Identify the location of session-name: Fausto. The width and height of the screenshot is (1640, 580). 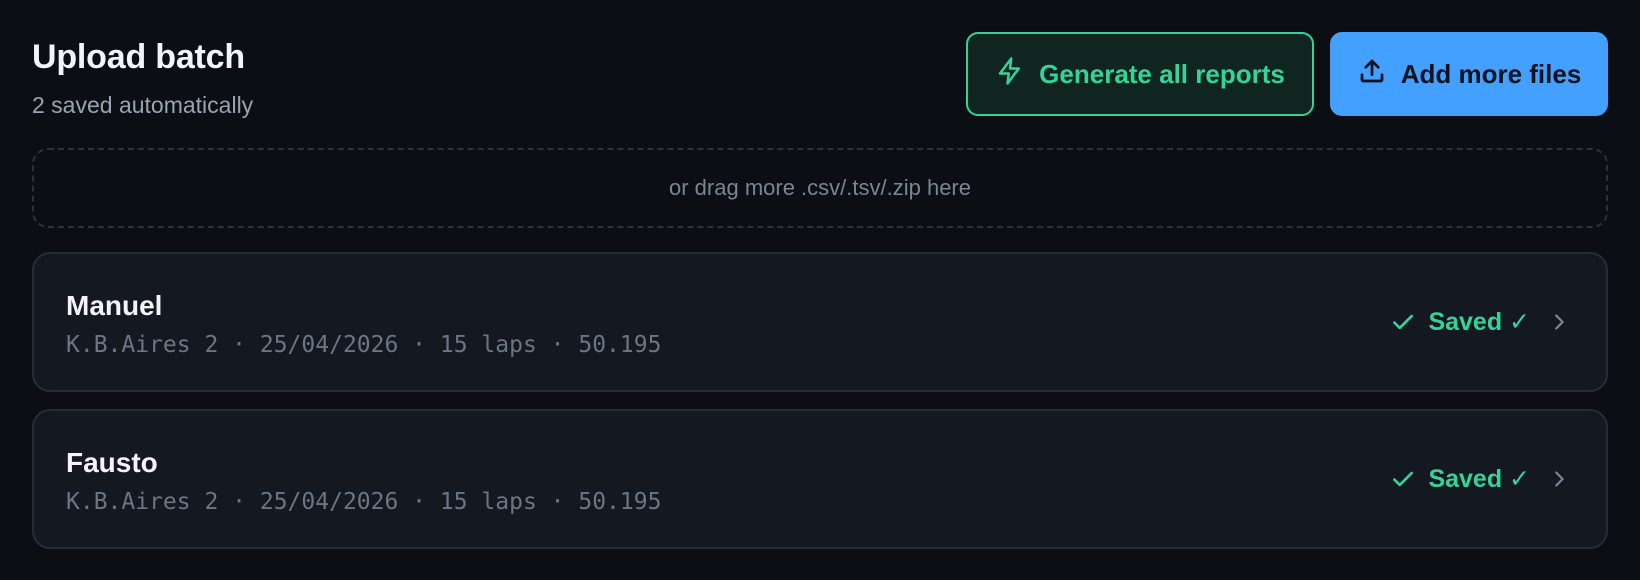
(112, 462).